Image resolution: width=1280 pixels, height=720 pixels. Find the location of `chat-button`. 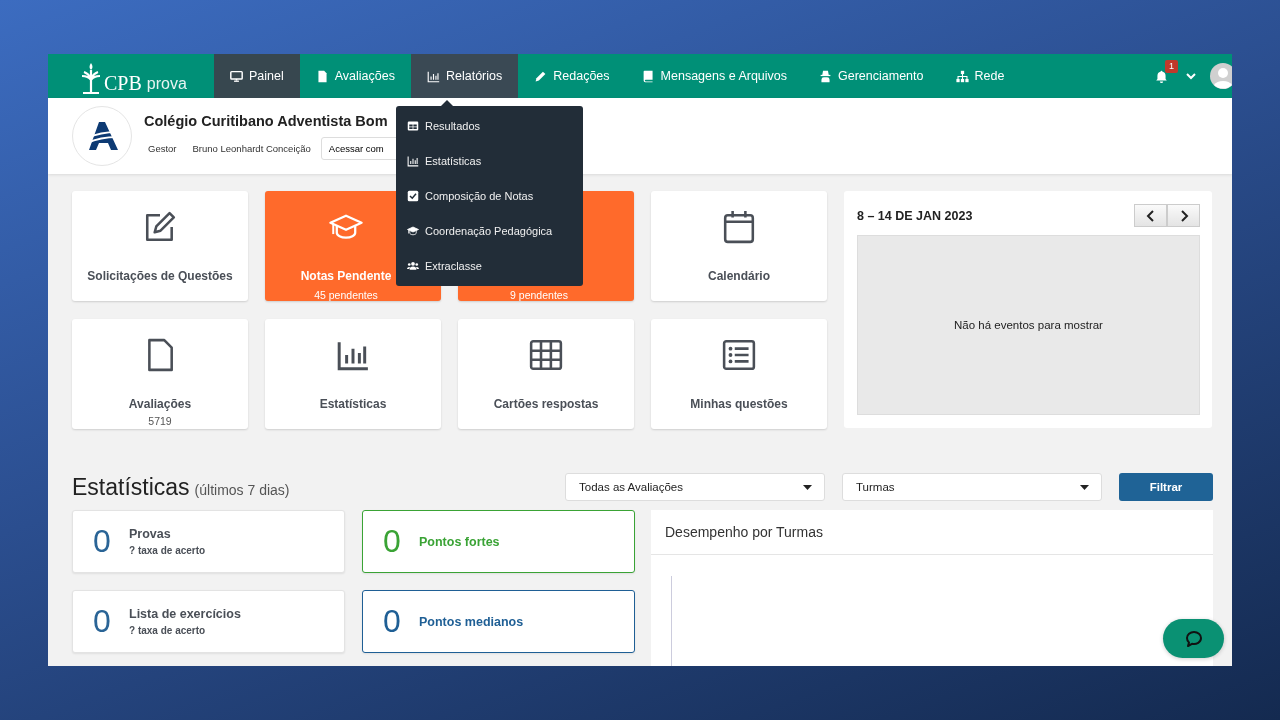

chat-button is located at coordinates (1193, 638).